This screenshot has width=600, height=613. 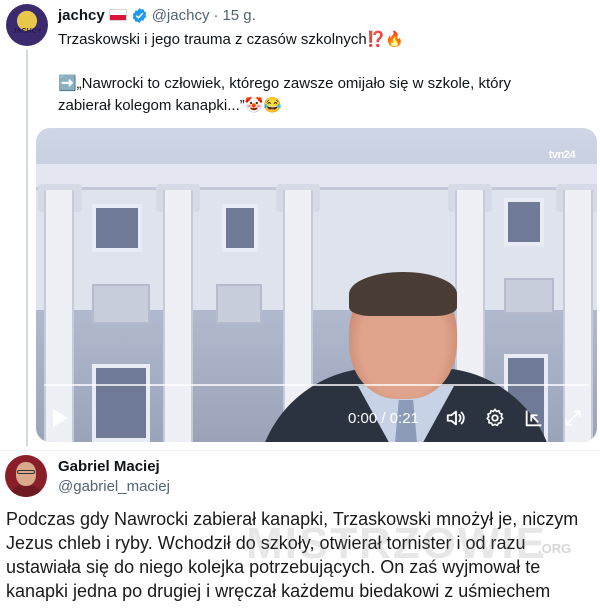 I want to click on settings-icon, so click(x=495, y=417).